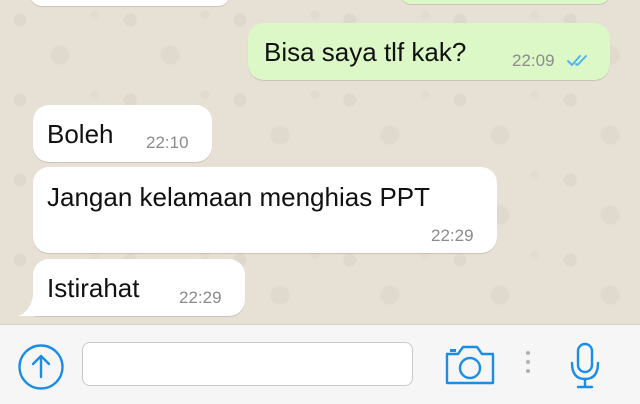 The image size is (640, 404). What do you see at coordinates (167, 142) in the screenshot?
I see `message-time: 22:10` at bounding box center [167, 142].